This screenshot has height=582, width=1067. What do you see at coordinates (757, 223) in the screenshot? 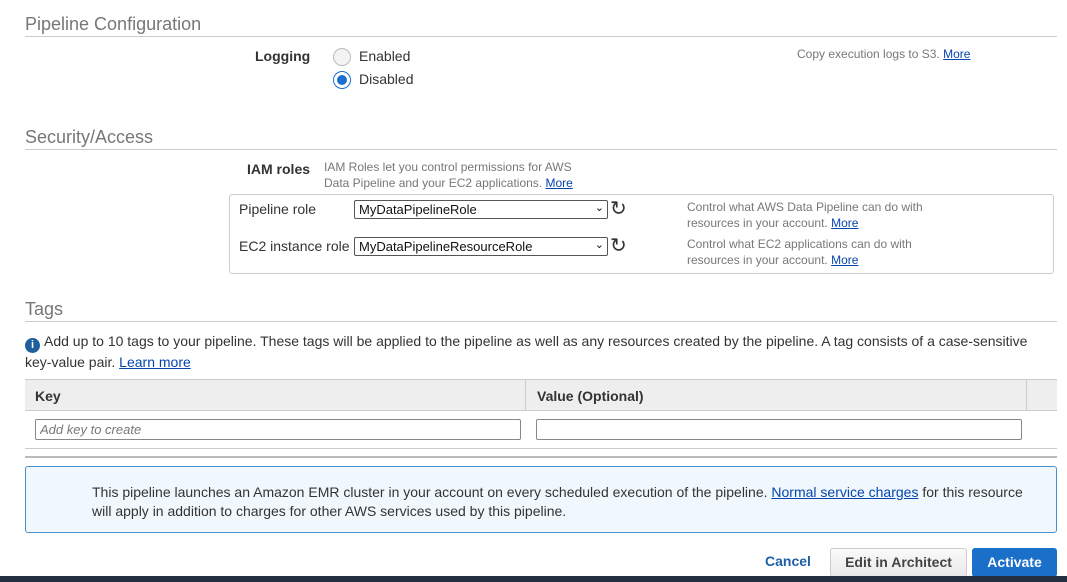
I see `pipeline-role-help-line2: resources in your account.` at bounding box center [757, 223].